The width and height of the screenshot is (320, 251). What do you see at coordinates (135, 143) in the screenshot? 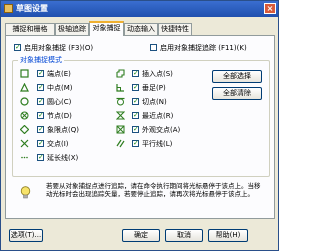
I see `parallel-checkbox: ✓` at bounding box center [135, 143].